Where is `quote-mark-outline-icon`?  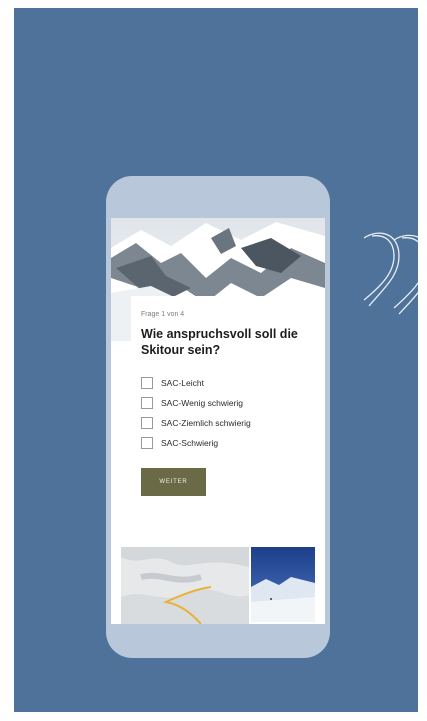
quote-mark-outline-icon is located at coordinates (390, 273).